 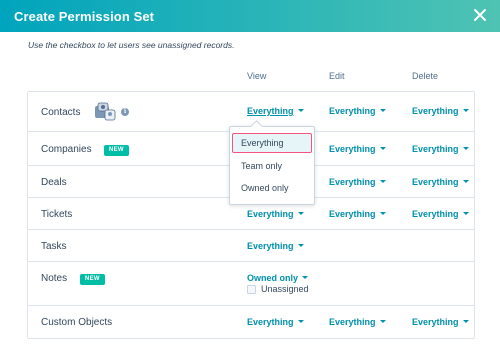 I want to click on dropdown-notes-view: Owned only, so click(x=278, y=278).